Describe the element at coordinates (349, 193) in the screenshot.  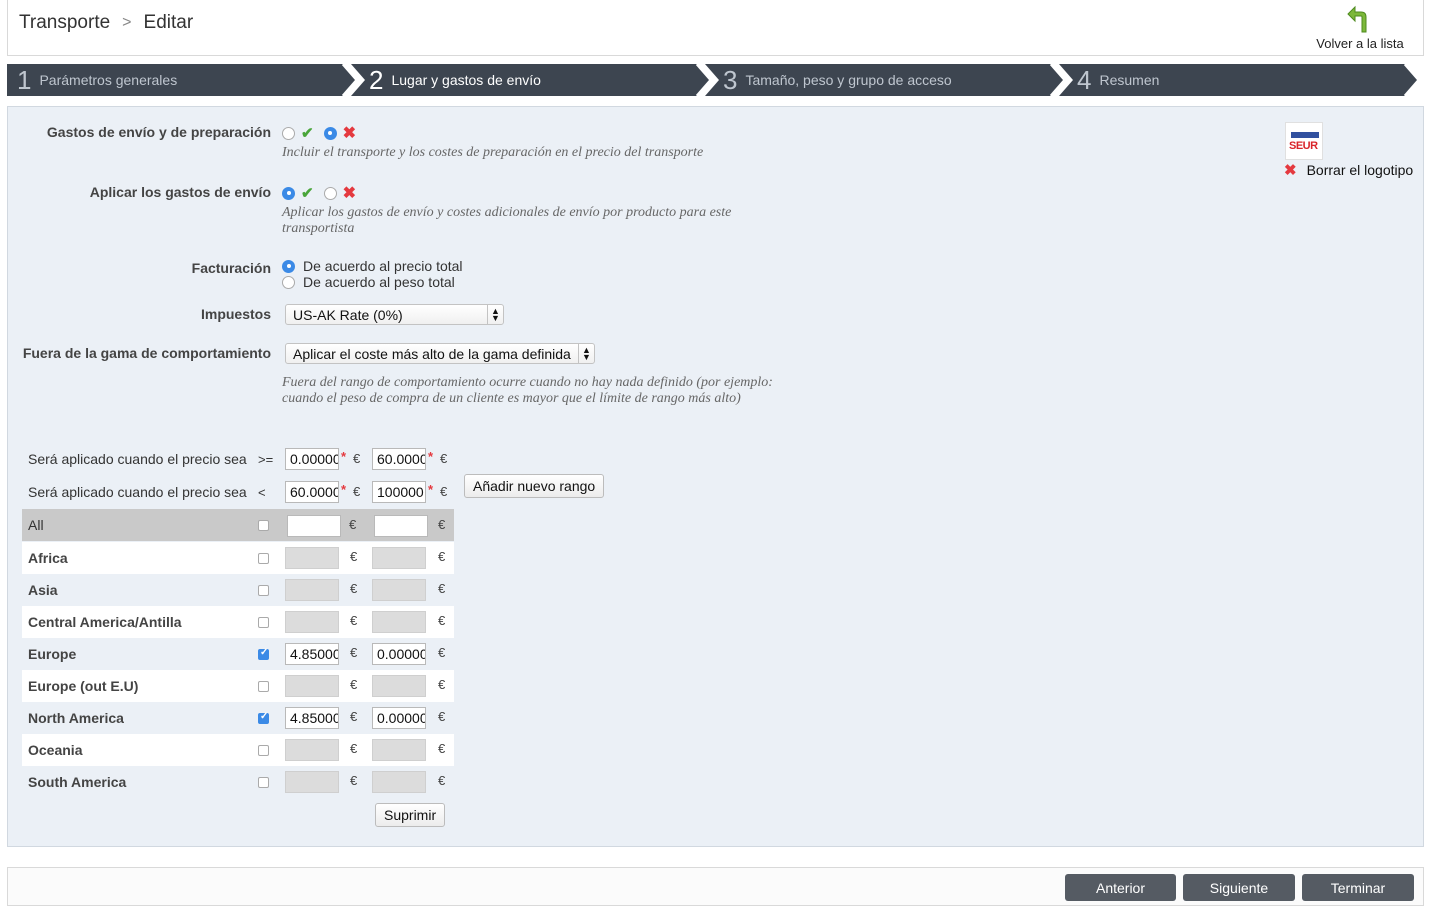
I see `cross-icon: ✖` at that location.